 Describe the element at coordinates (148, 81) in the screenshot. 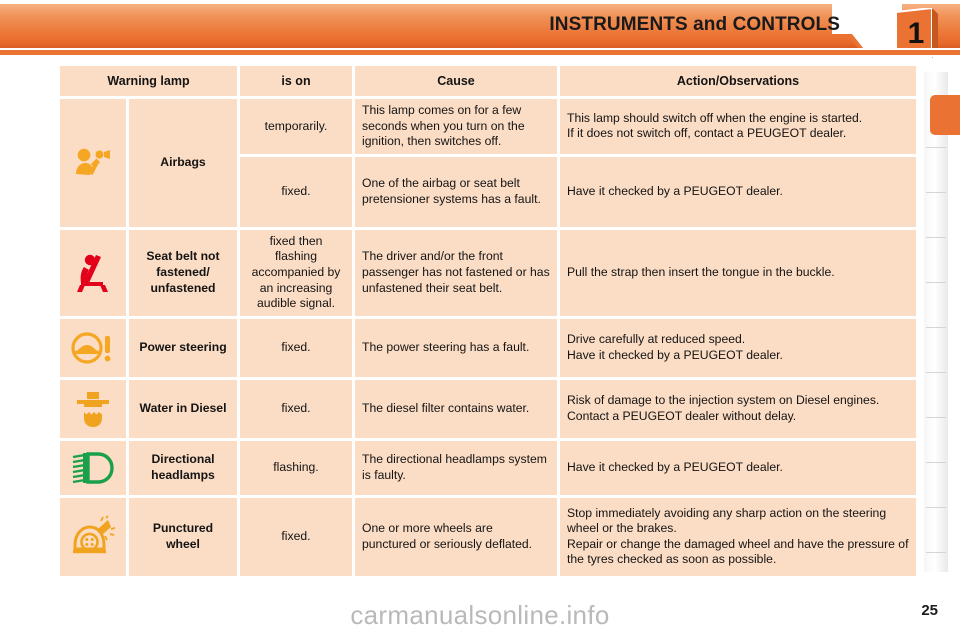

I see `column-header-warning-lamp: Warning lamp` at that location.